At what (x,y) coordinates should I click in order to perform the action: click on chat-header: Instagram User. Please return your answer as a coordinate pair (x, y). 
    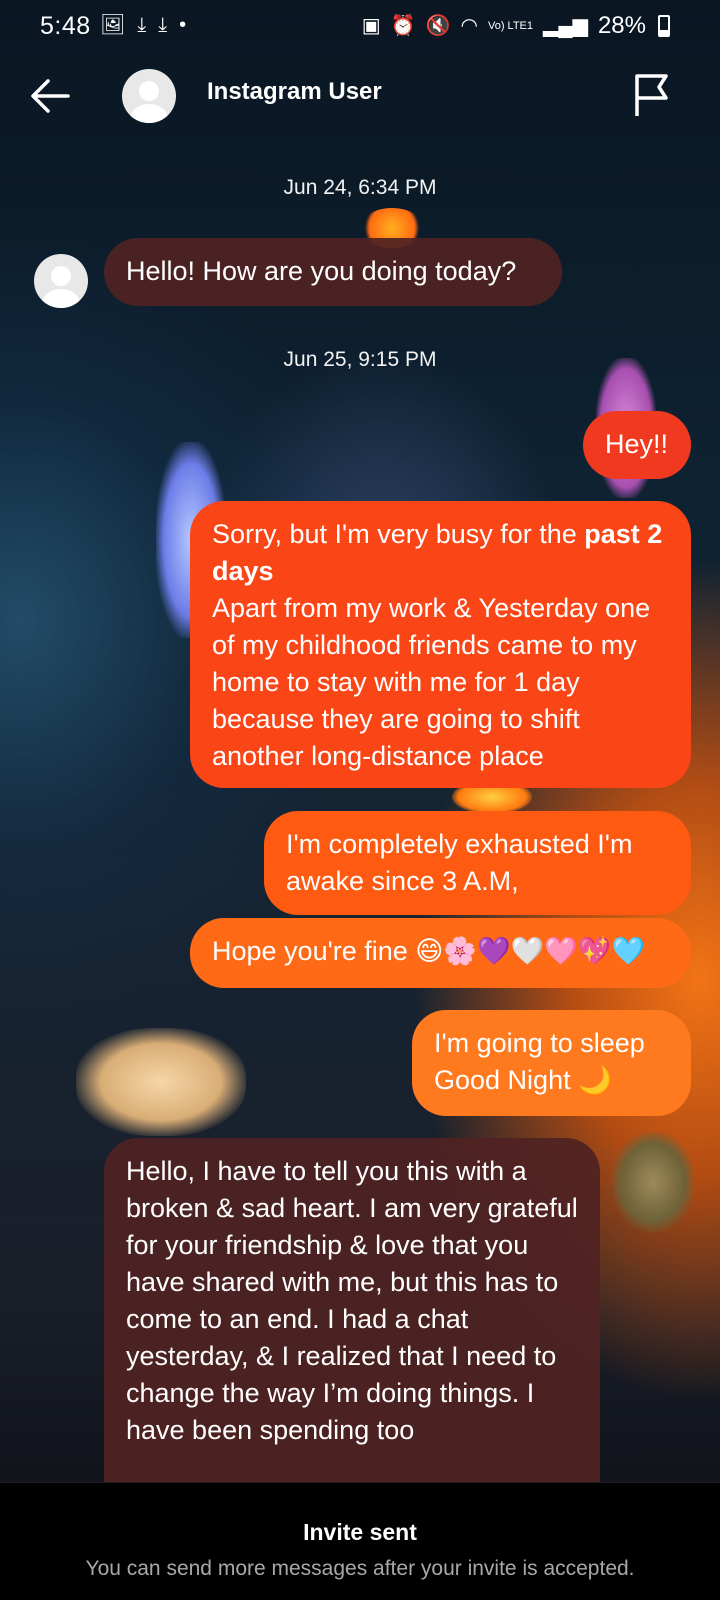
    Looking at the image, I should click on (360, 97).